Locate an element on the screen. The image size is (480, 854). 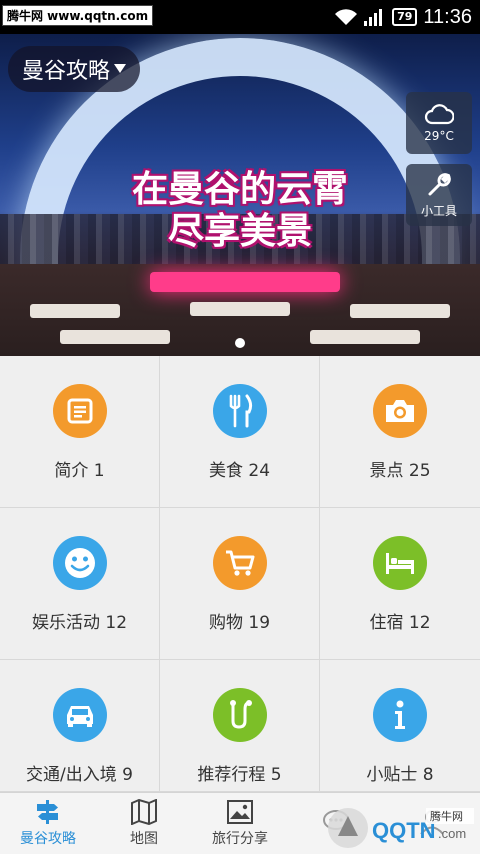
watermark-logo: QQTN .com 腾牛网 is located at coordinates (401, 828).